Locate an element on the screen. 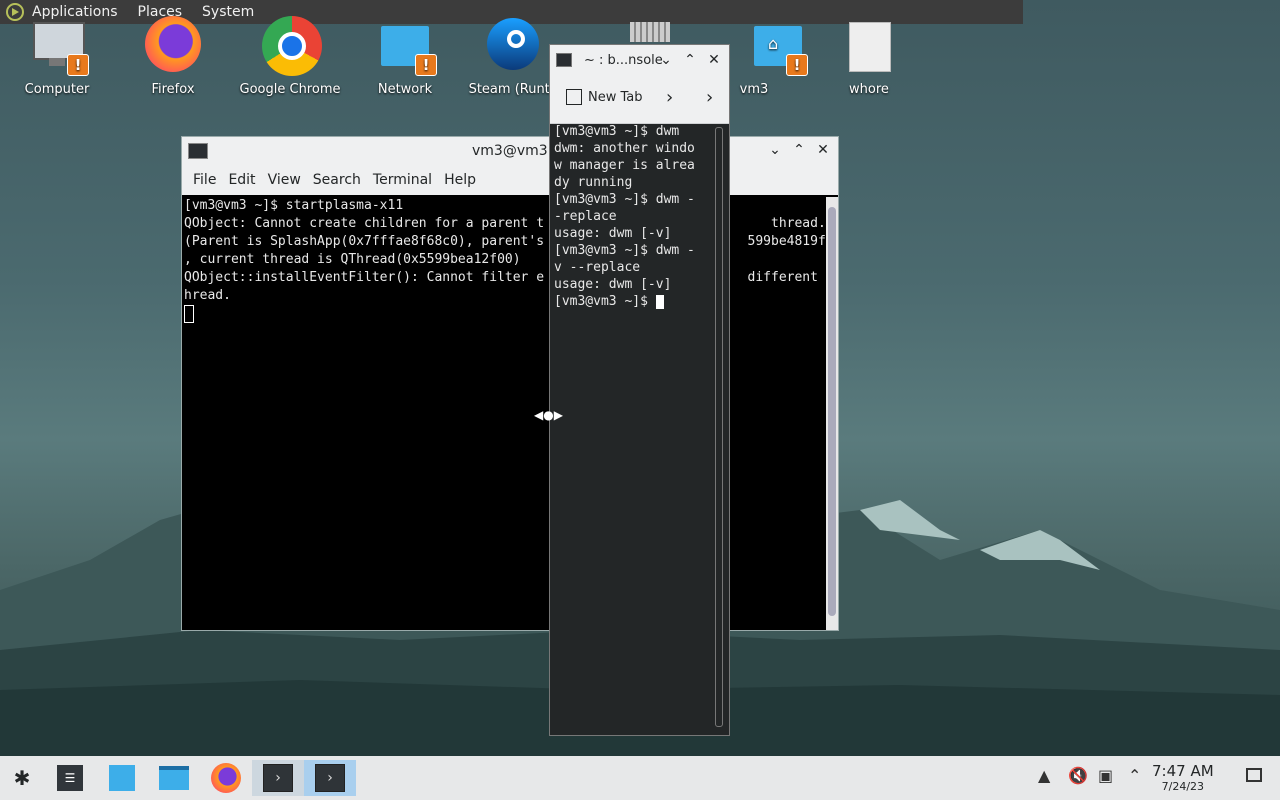 This screenshot has width=1280, height=800. taskbar-system-settings: ☰ is located at coordinates (70, 778).